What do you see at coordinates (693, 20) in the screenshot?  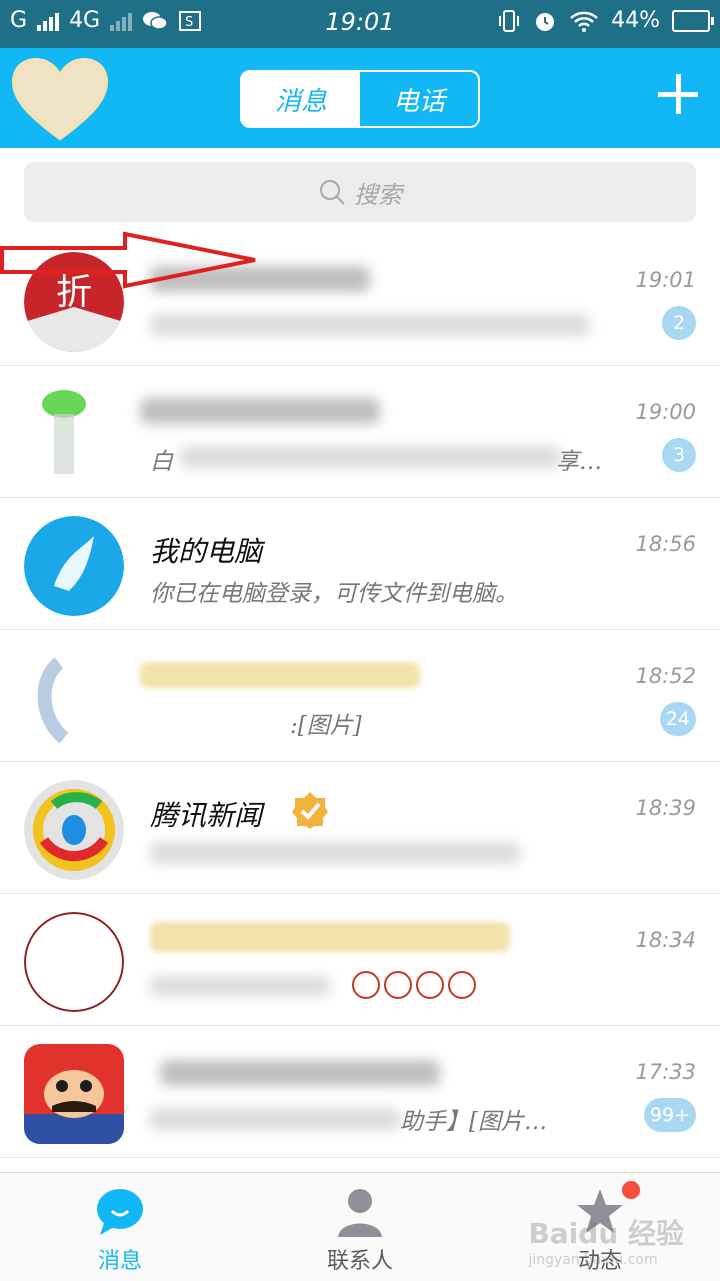 I see `battery-icon` at bounding box center [693, 20].